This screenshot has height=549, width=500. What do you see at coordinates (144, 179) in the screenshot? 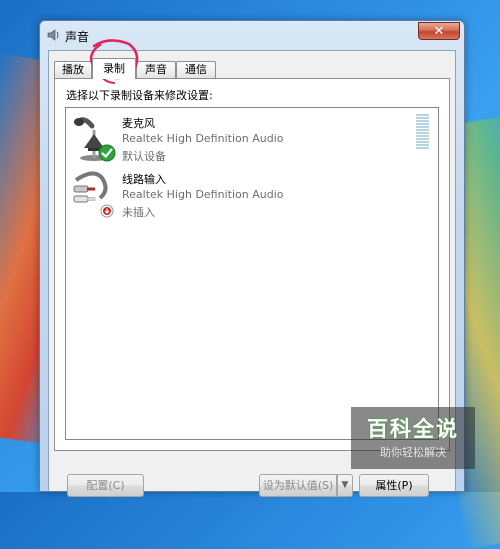
I see `device-name: 线路输入` at bounding box center [144, 179].